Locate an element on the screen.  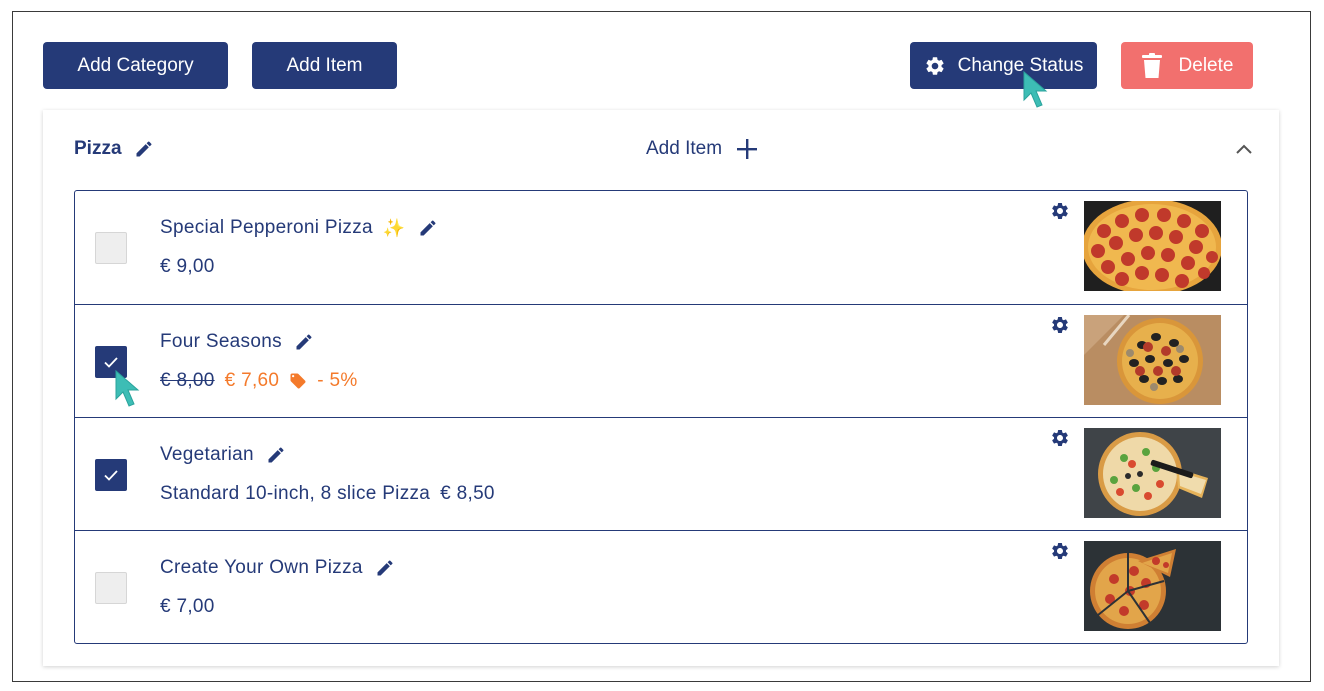
item-name: Special Pepperoni Pizza is located at coordinates (266, 227).